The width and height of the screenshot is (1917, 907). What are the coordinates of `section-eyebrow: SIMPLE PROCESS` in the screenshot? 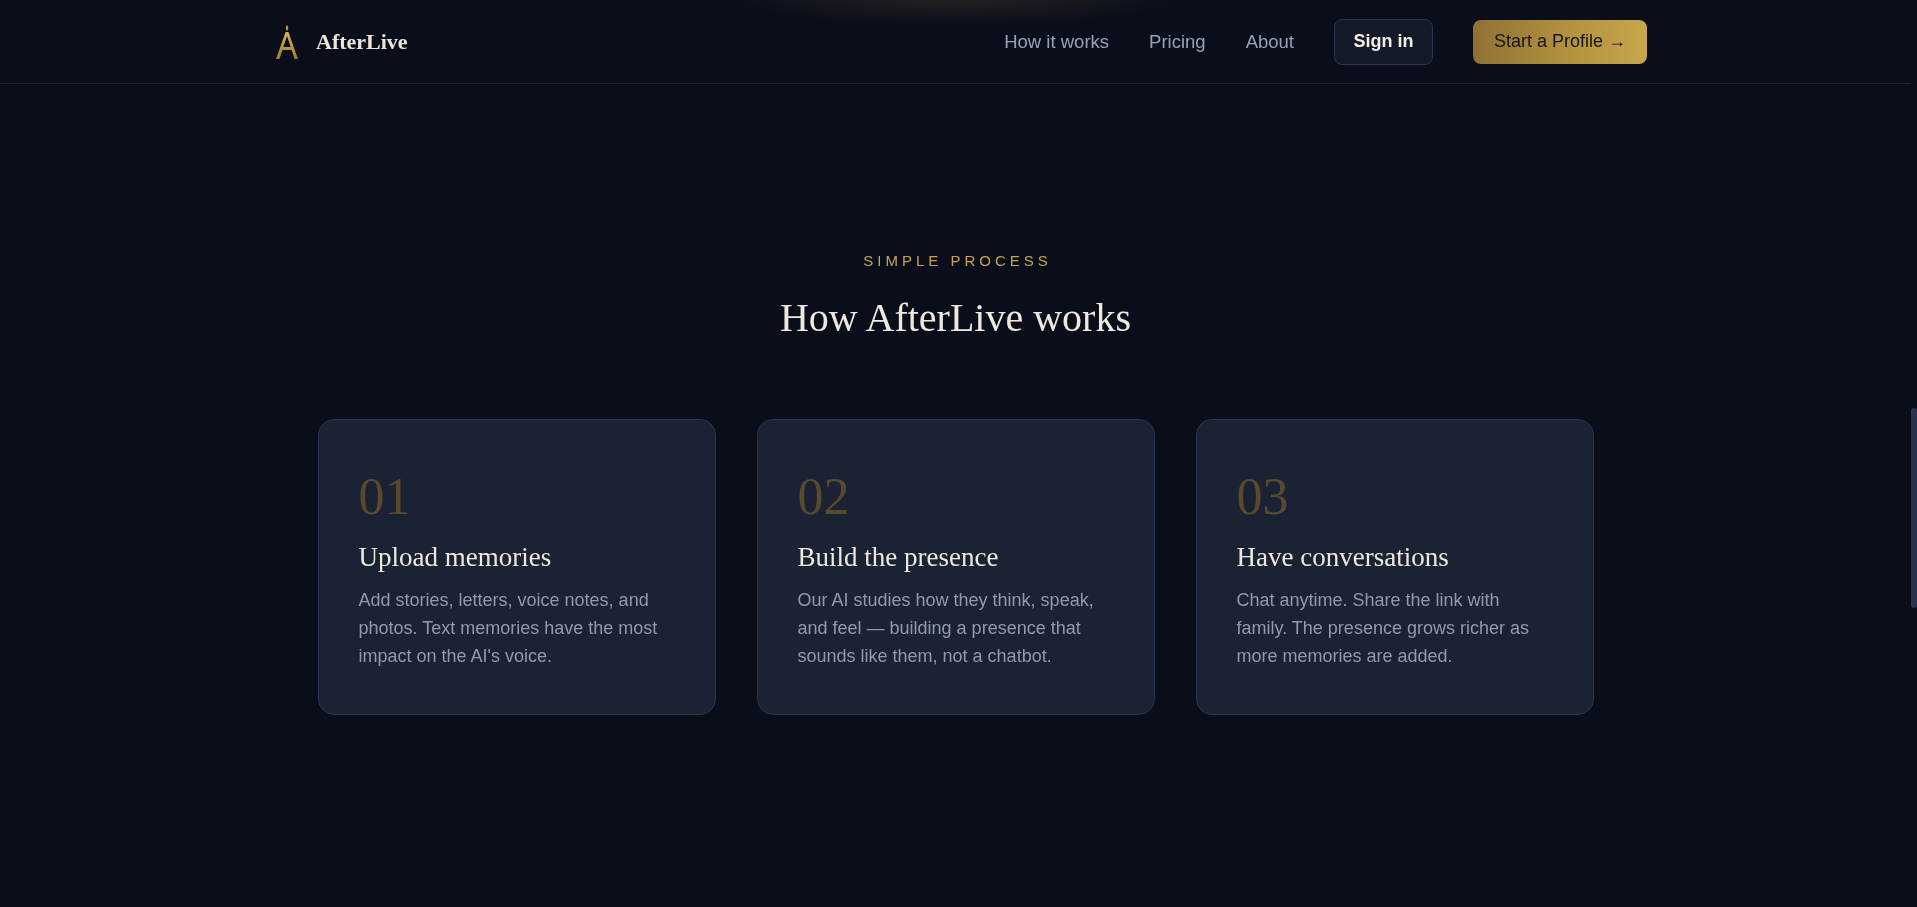 It's located at (957, 261).